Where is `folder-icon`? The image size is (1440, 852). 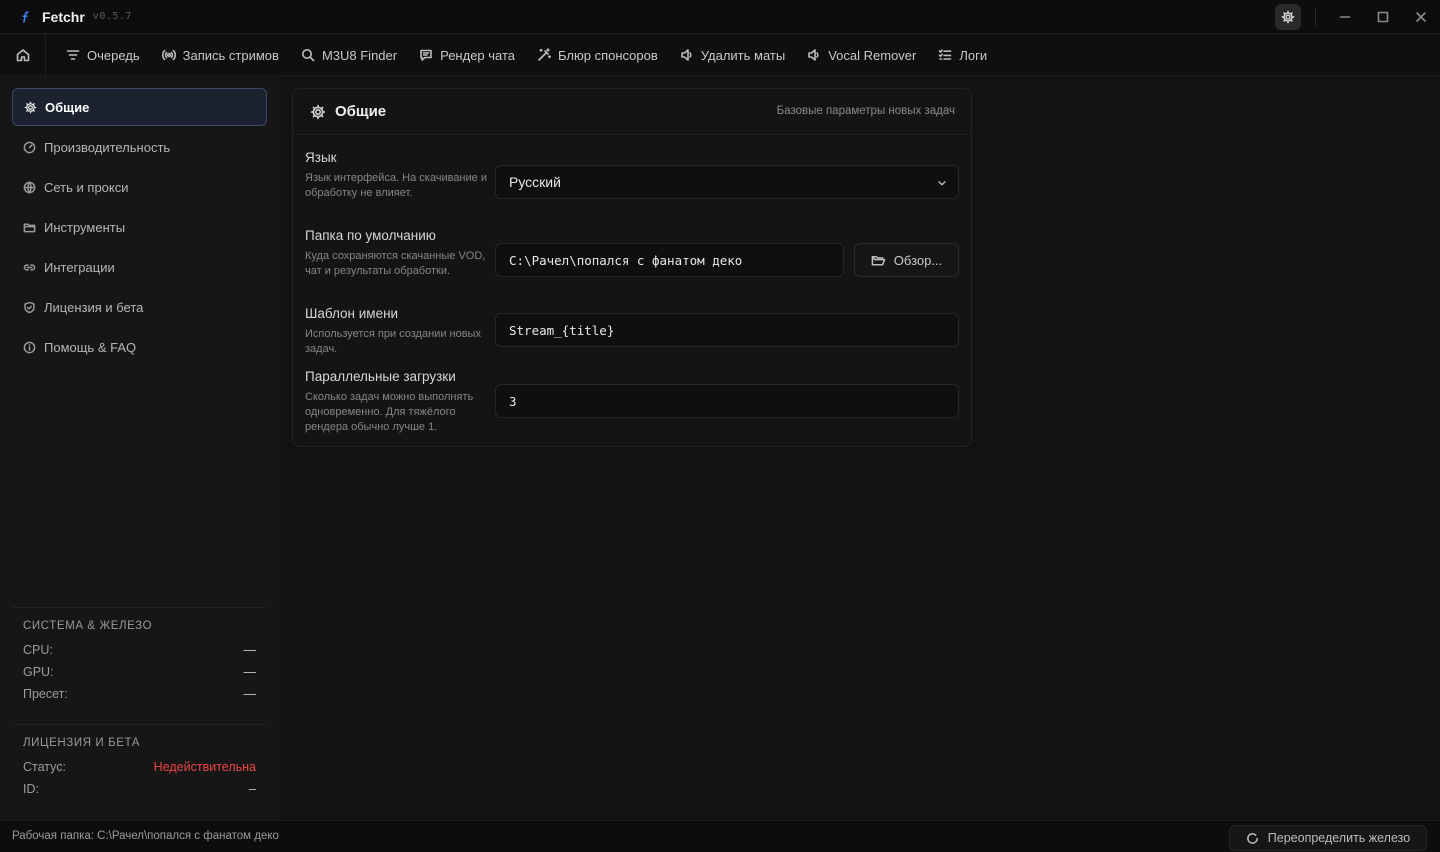 folder-icon is located at coordinates (29, 227).